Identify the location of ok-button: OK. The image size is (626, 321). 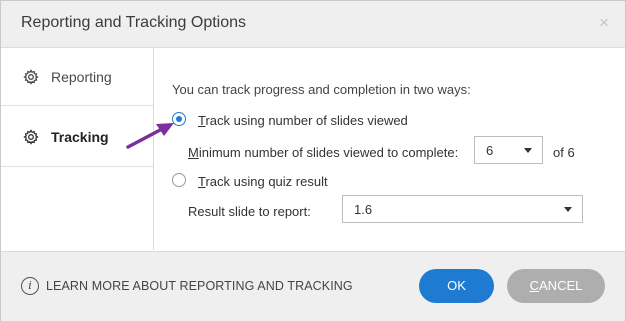
(456, 286).